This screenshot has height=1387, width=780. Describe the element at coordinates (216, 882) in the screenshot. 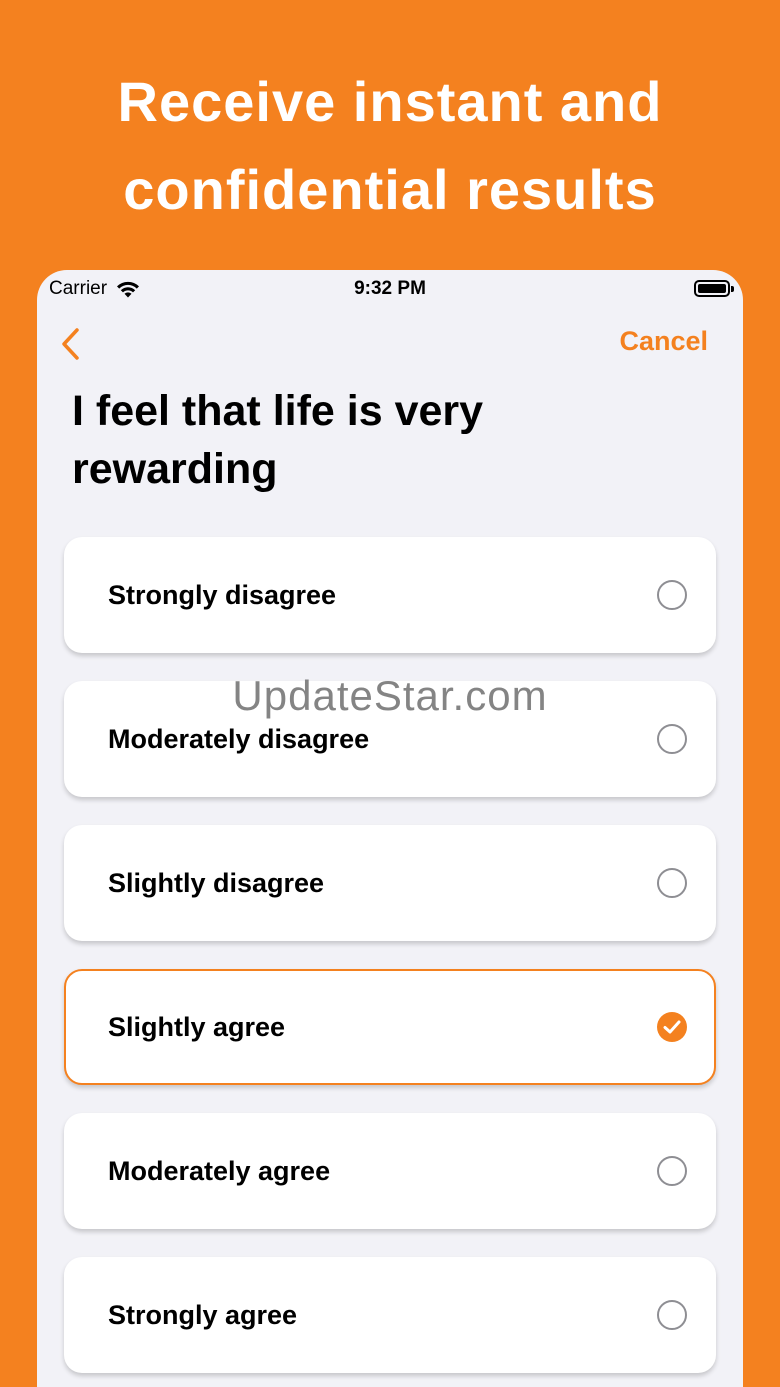

I see `option-label: Slightly disagree` at that location.